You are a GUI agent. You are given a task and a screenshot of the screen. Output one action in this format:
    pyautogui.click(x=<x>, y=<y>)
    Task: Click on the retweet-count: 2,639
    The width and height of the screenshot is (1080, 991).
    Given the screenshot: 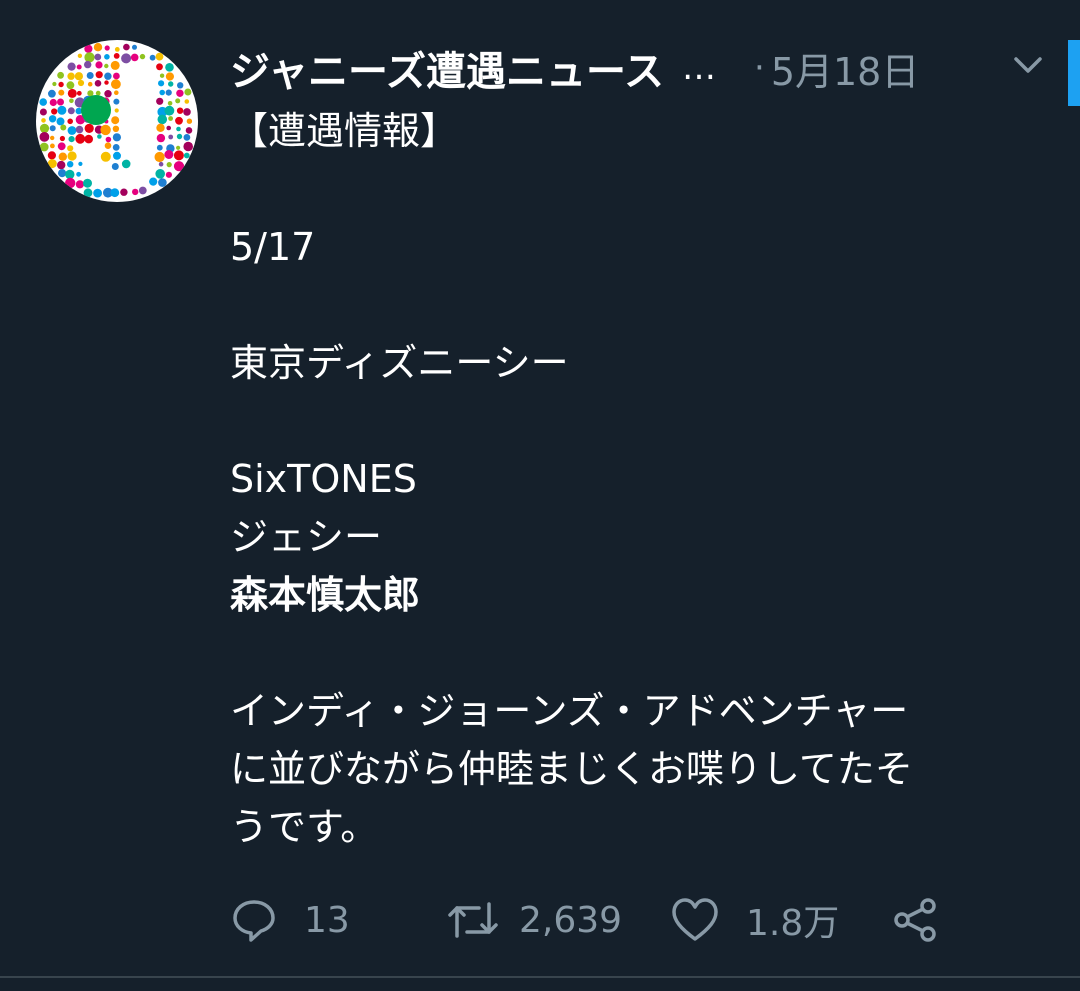 What is the action you would take?
    pyautogui.click(x=571, y=920)
    